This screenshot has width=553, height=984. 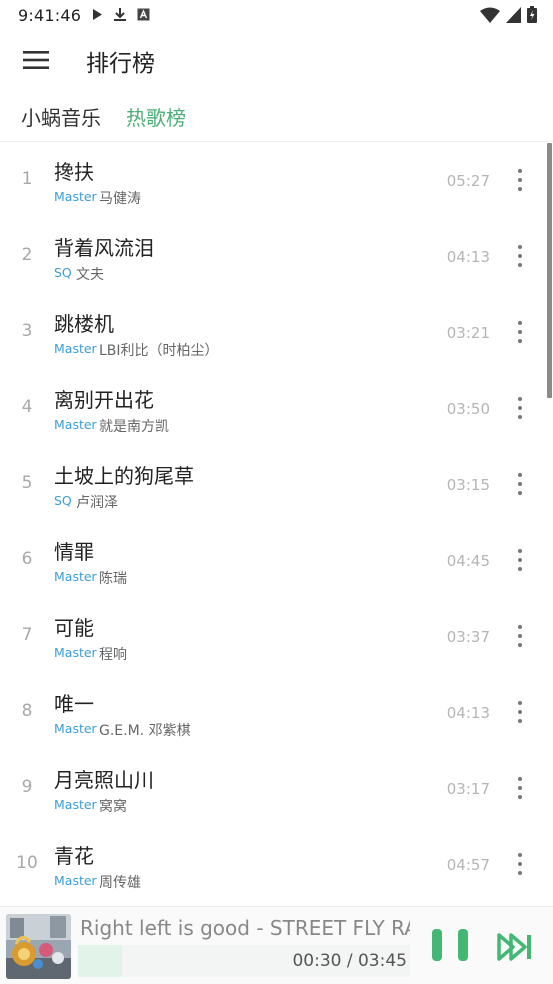 What do you see at coordinates (27, 635) in the screenshot?
I see `song-rank: 7` at bounding box center [27, 635].